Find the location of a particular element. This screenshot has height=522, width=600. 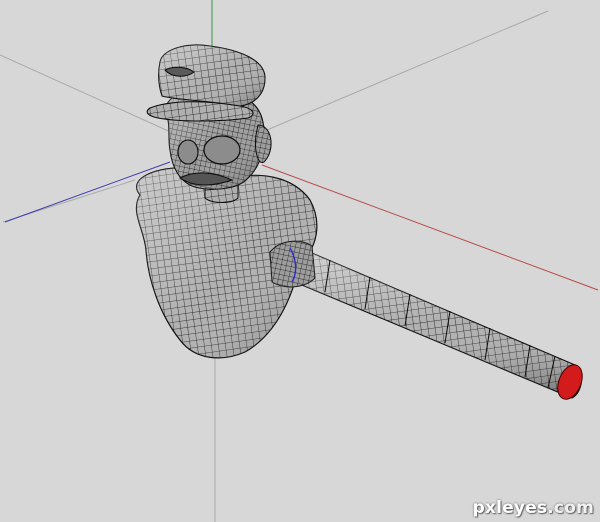

stem-shading is located at coordinates (436, 323).